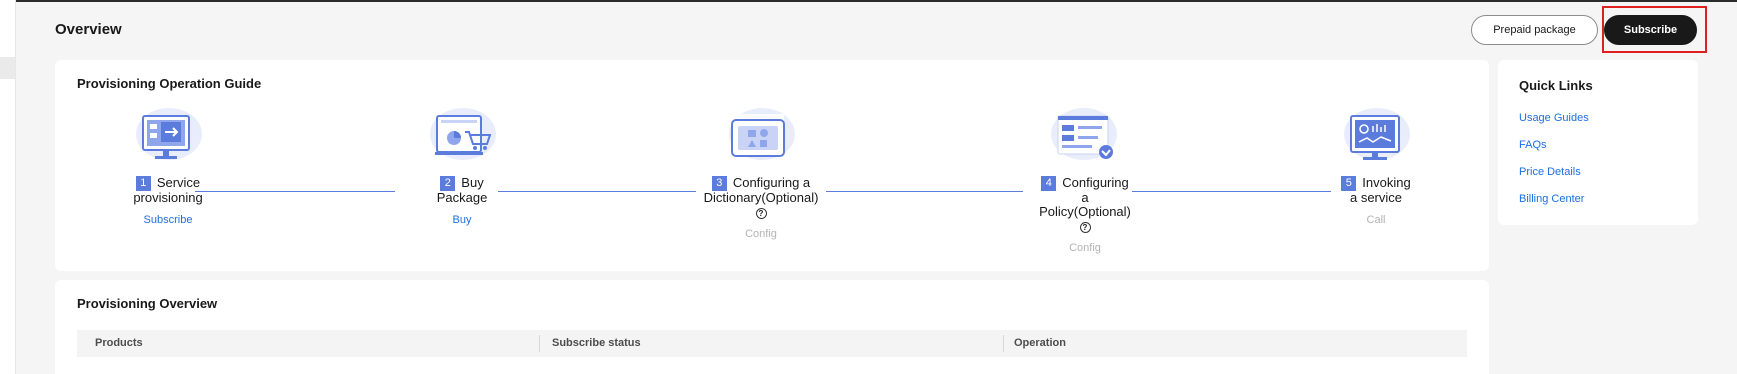 Image resolution: width=1737 pixels, height=374 pixels. I want to click on page-title: Overview, so click(88, 29).